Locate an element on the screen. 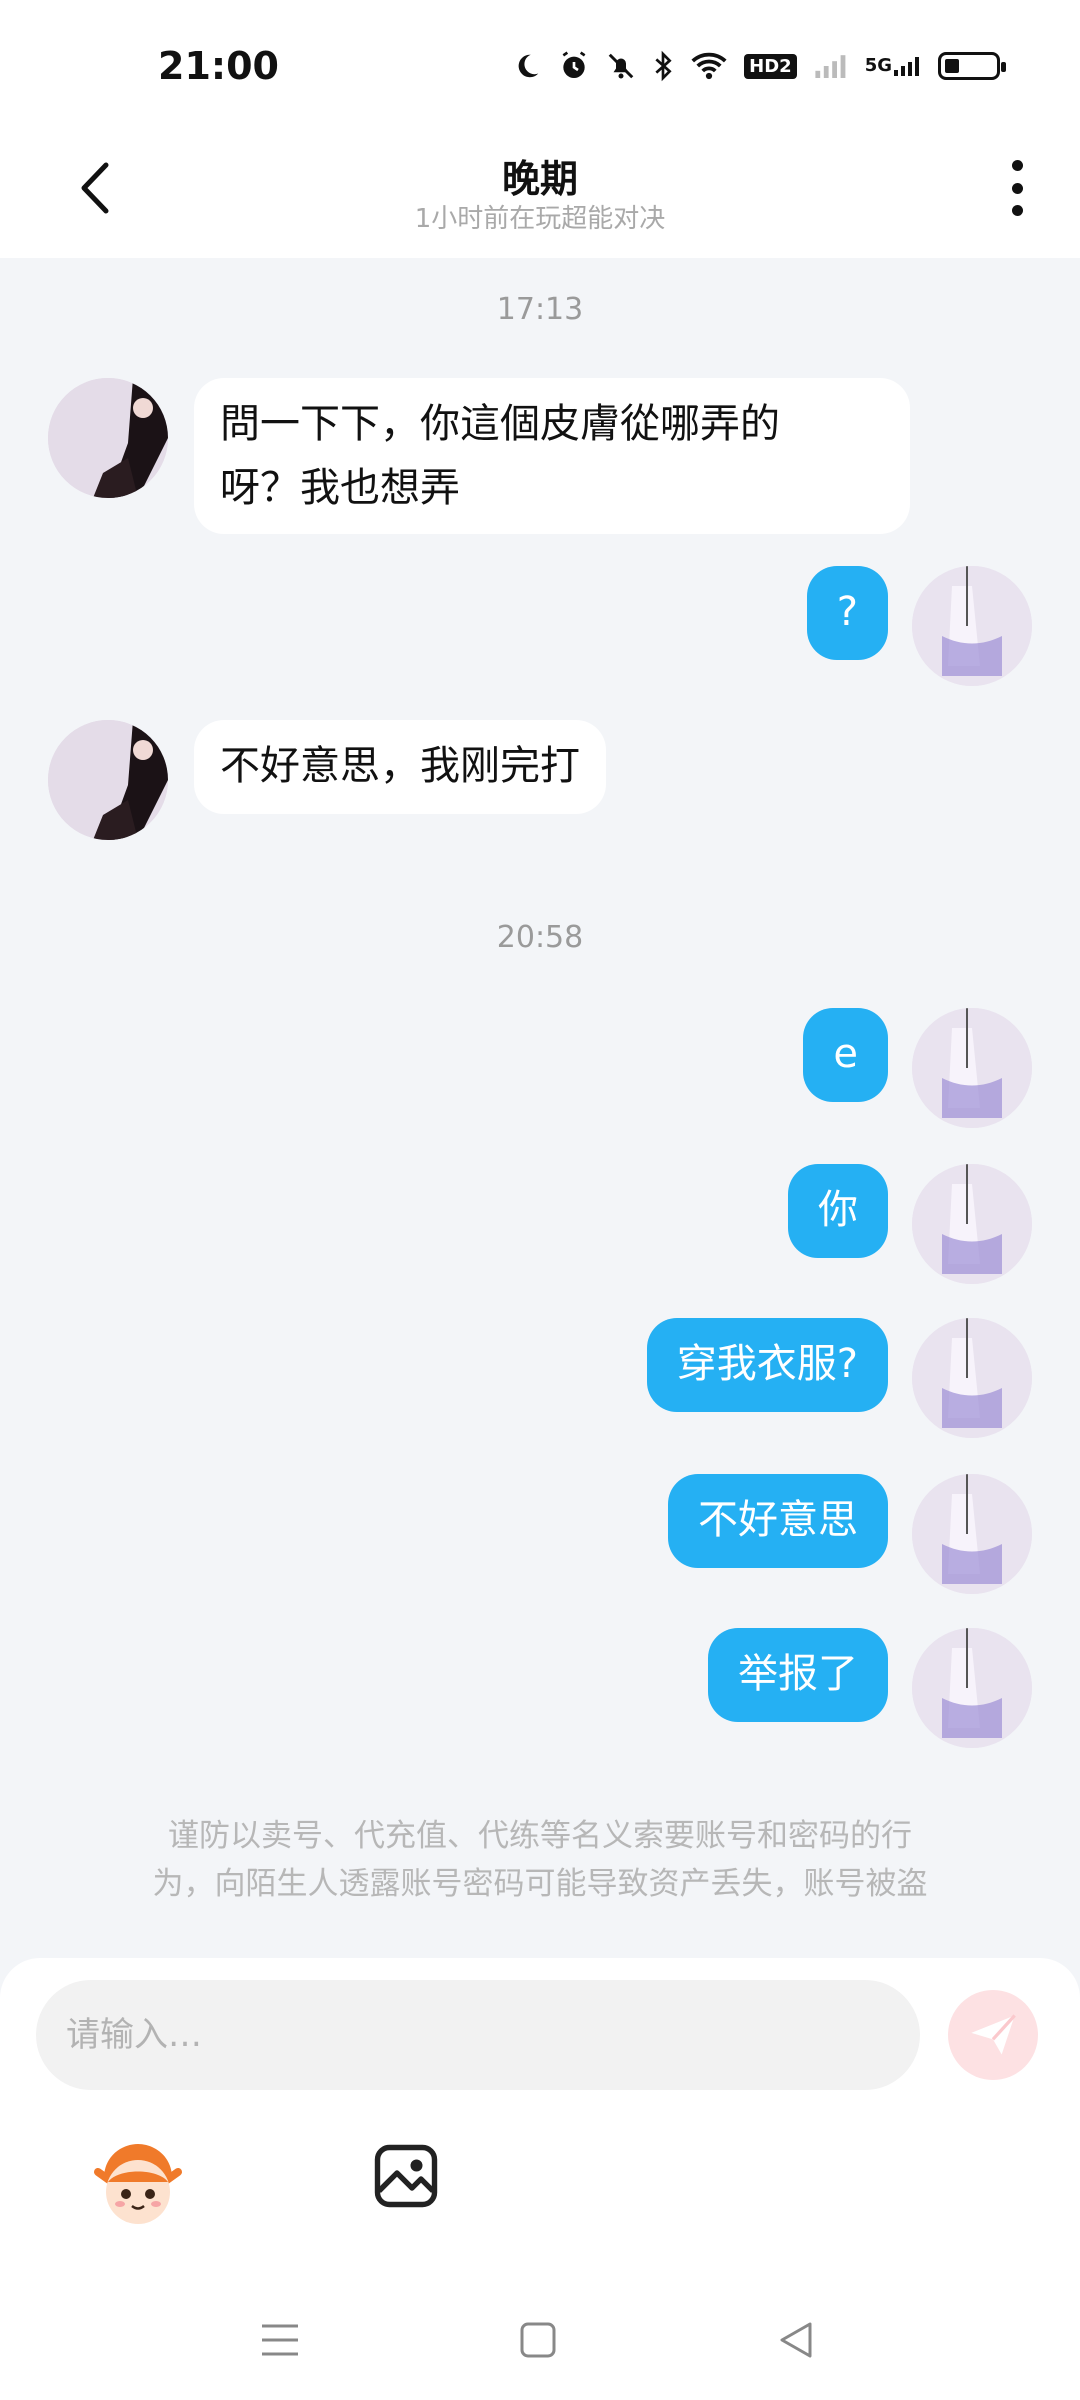 The image size is (1080, 2400). chat-title: 晚期 is located at coordinates (539, 179).